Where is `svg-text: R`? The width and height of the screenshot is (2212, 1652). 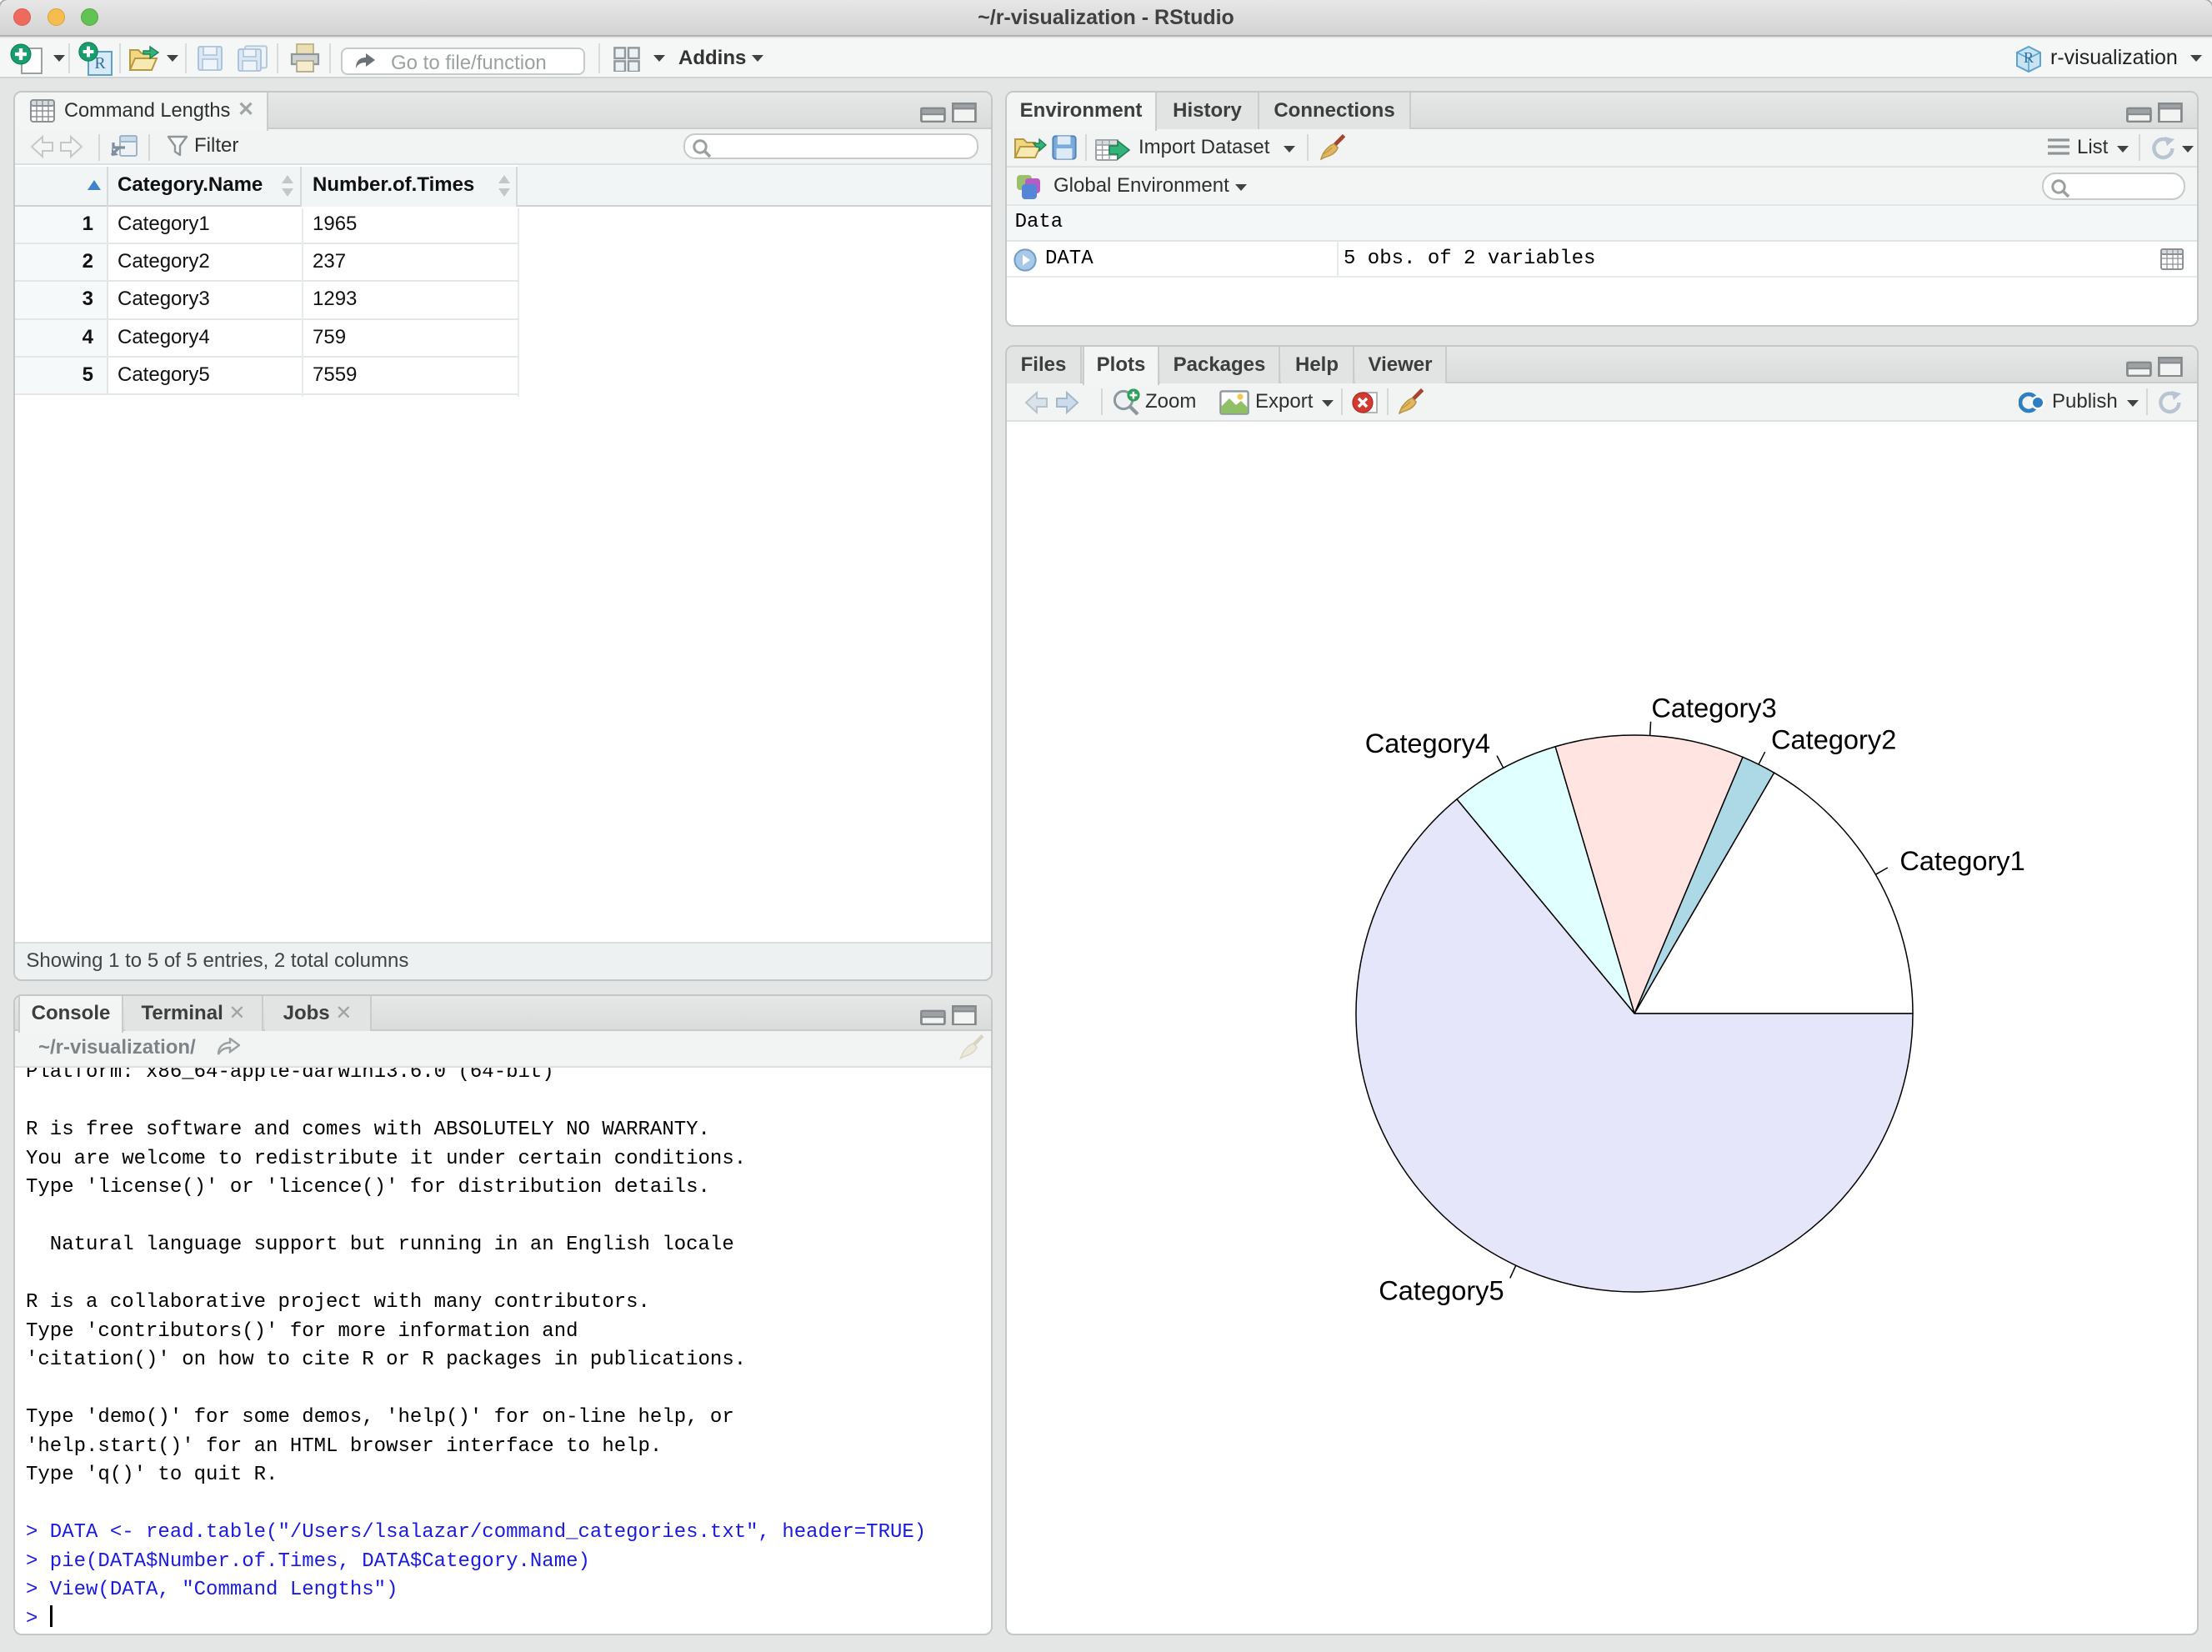
svg-text: R is located at coordinates (2029, 57).